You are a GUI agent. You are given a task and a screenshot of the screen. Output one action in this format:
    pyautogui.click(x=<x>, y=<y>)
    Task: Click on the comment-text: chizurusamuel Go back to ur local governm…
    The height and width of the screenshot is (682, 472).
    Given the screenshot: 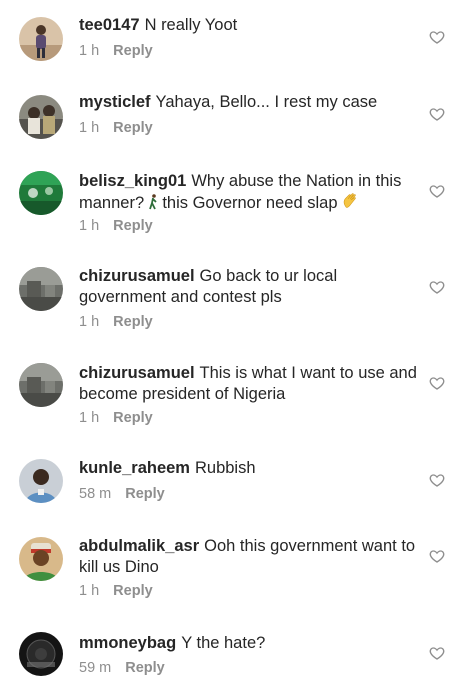 What is the action you would take?
    pyautogui.click(x=249, y=287)
    